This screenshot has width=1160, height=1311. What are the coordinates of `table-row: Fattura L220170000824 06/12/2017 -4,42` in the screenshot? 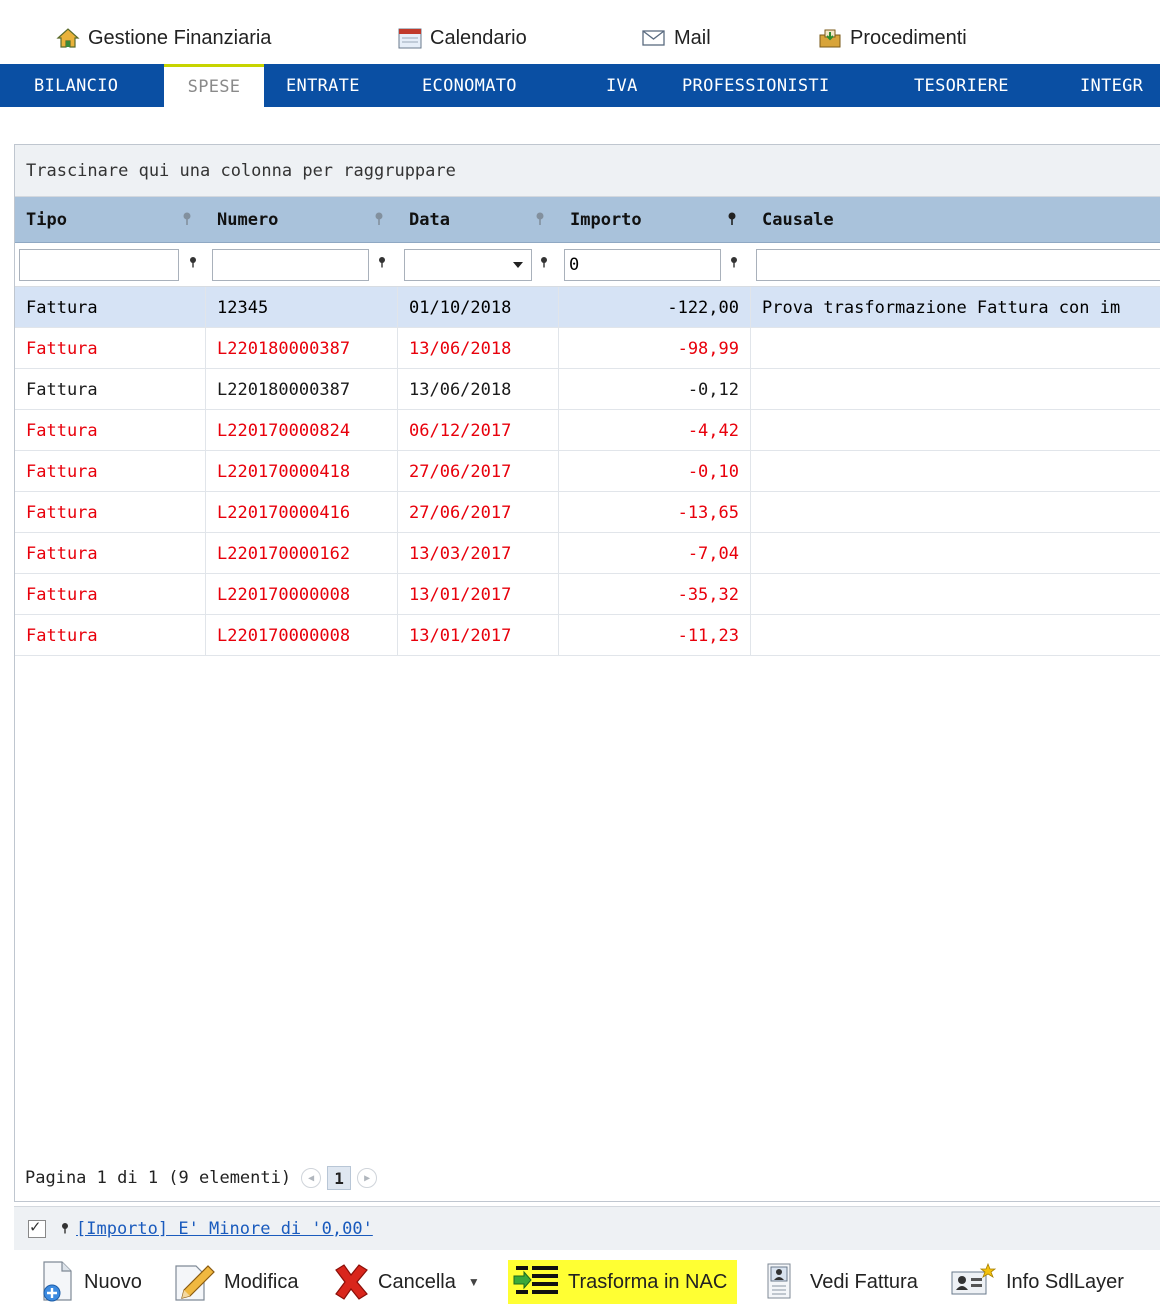 It's located at (587, 430).